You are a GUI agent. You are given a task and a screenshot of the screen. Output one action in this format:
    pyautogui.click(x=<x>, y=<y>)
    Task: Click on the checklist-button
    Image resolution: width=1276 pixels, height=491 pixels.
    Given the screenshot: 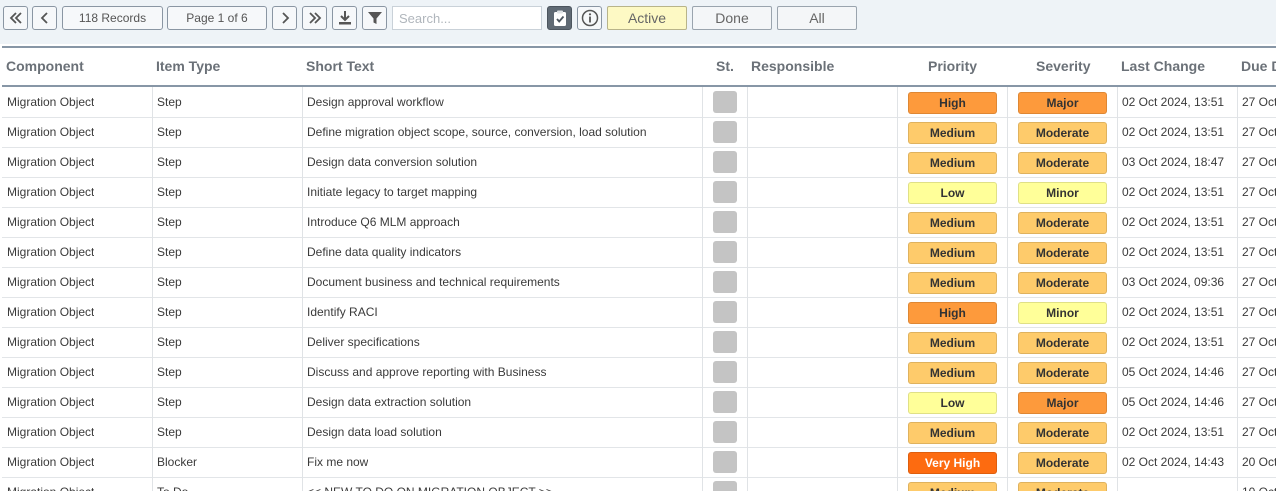 What is the action you would take?
    pyautogui.click(x=559, y=18)
    